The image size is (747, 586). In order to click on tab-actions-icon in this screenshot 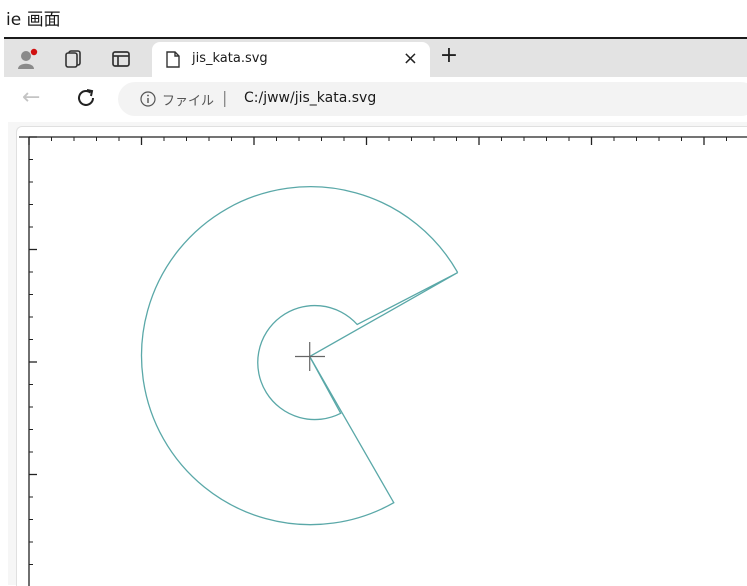, I will do `click(121, 59)`.